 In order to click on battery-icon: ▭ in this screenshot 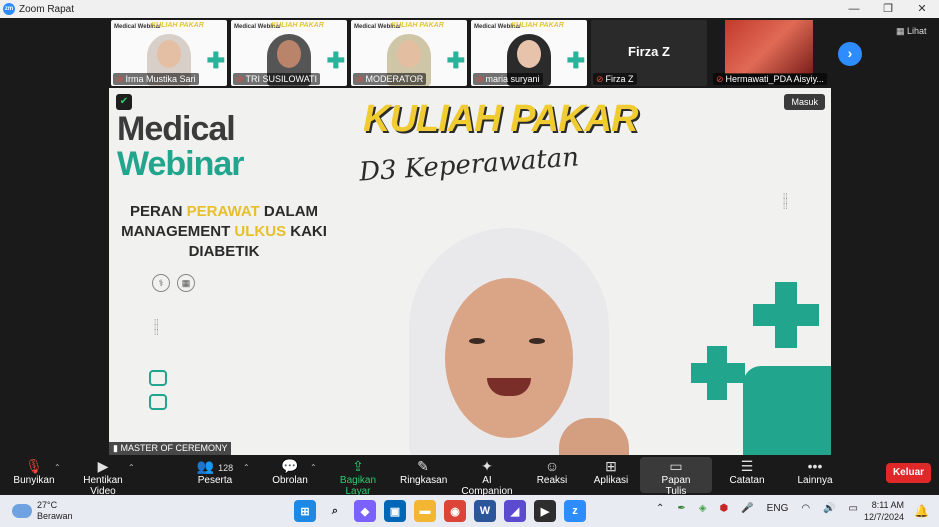, I will do `click(853, 508)`.